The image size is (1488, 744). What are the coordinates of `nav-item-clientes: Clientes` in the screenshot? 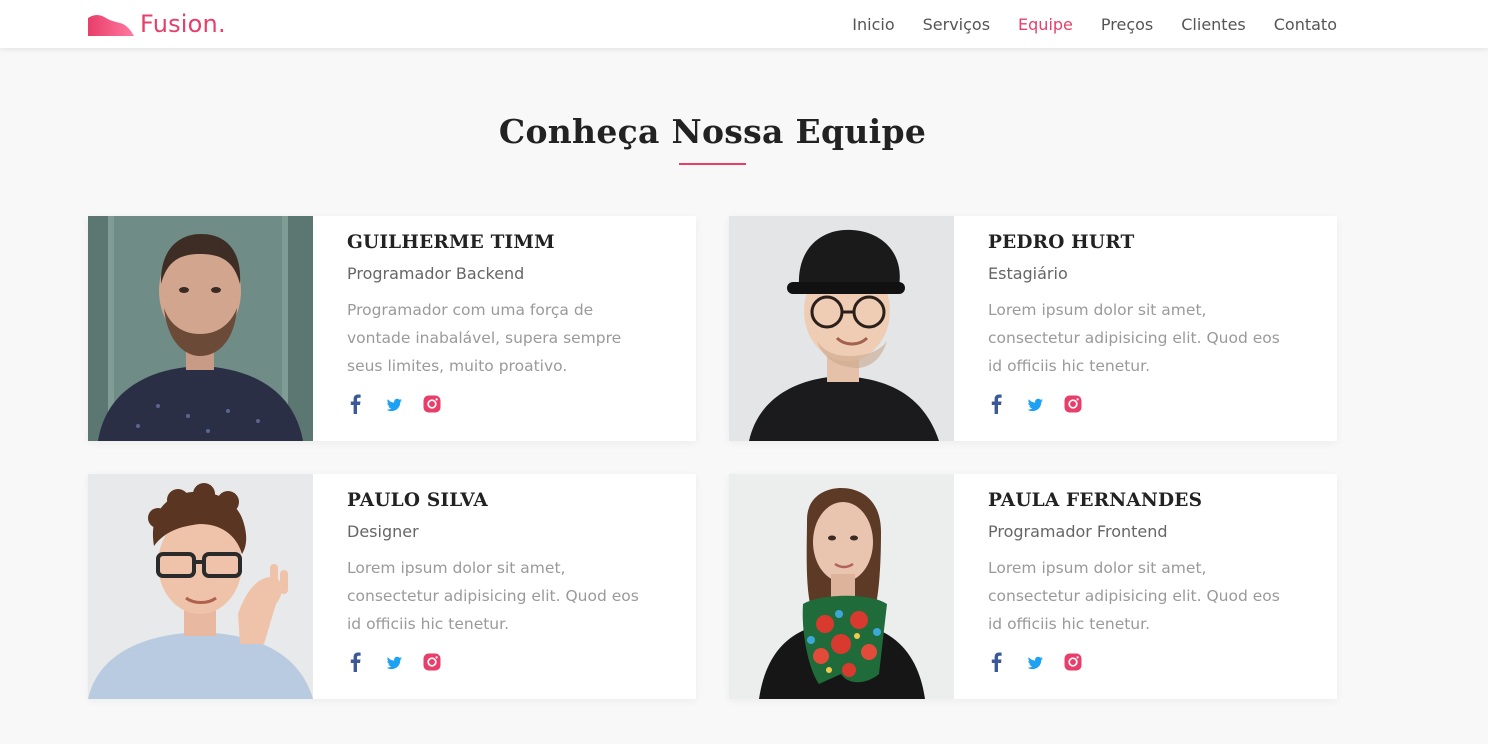 It's located at (1213, 24).